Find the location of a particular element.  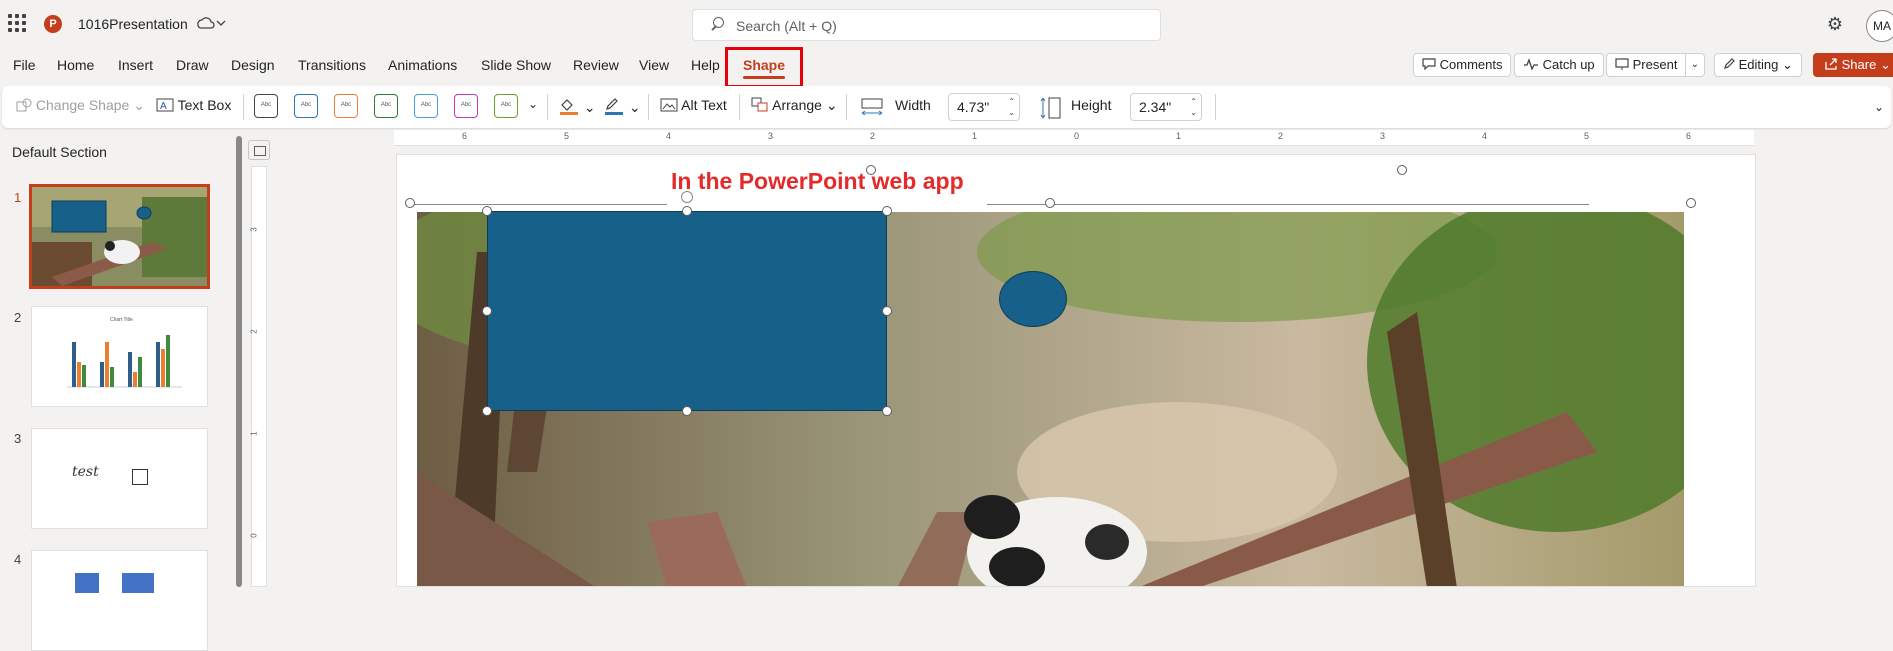

tab-review: Review is located at coordinates (596, 65).